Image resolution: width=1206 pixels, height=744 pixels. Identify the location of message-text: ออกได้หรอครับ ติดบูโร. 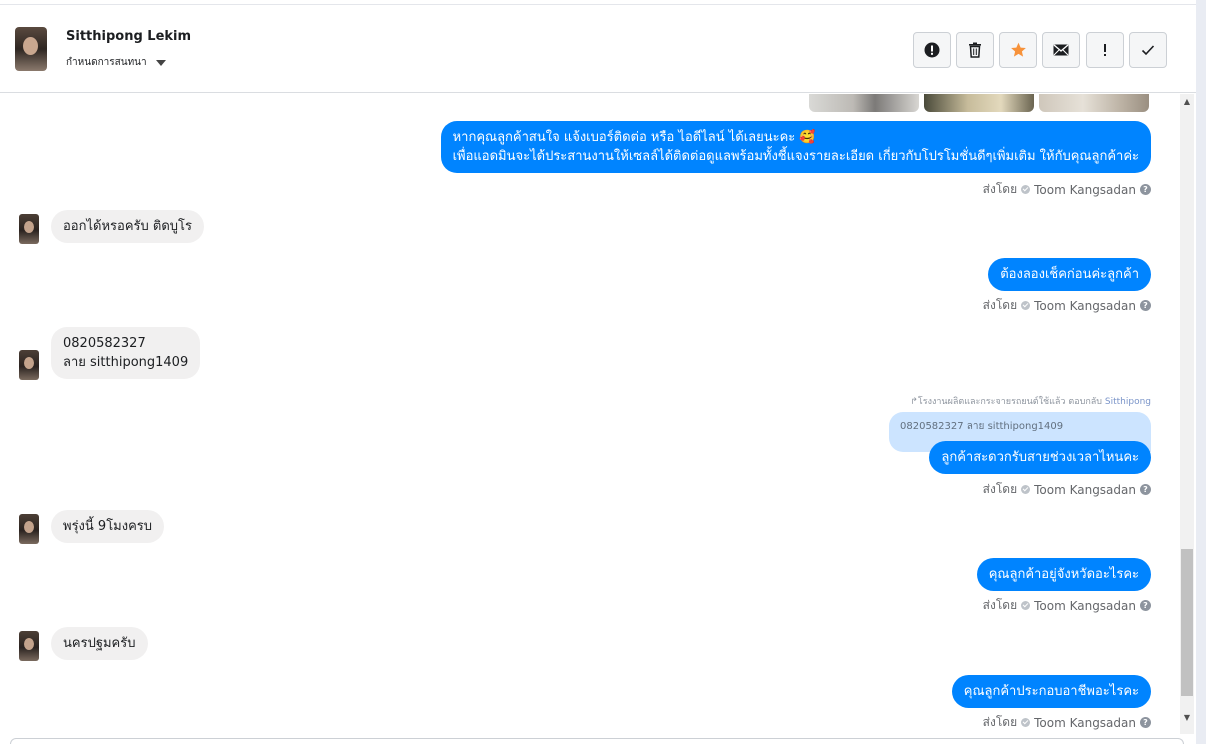
(127, 226).